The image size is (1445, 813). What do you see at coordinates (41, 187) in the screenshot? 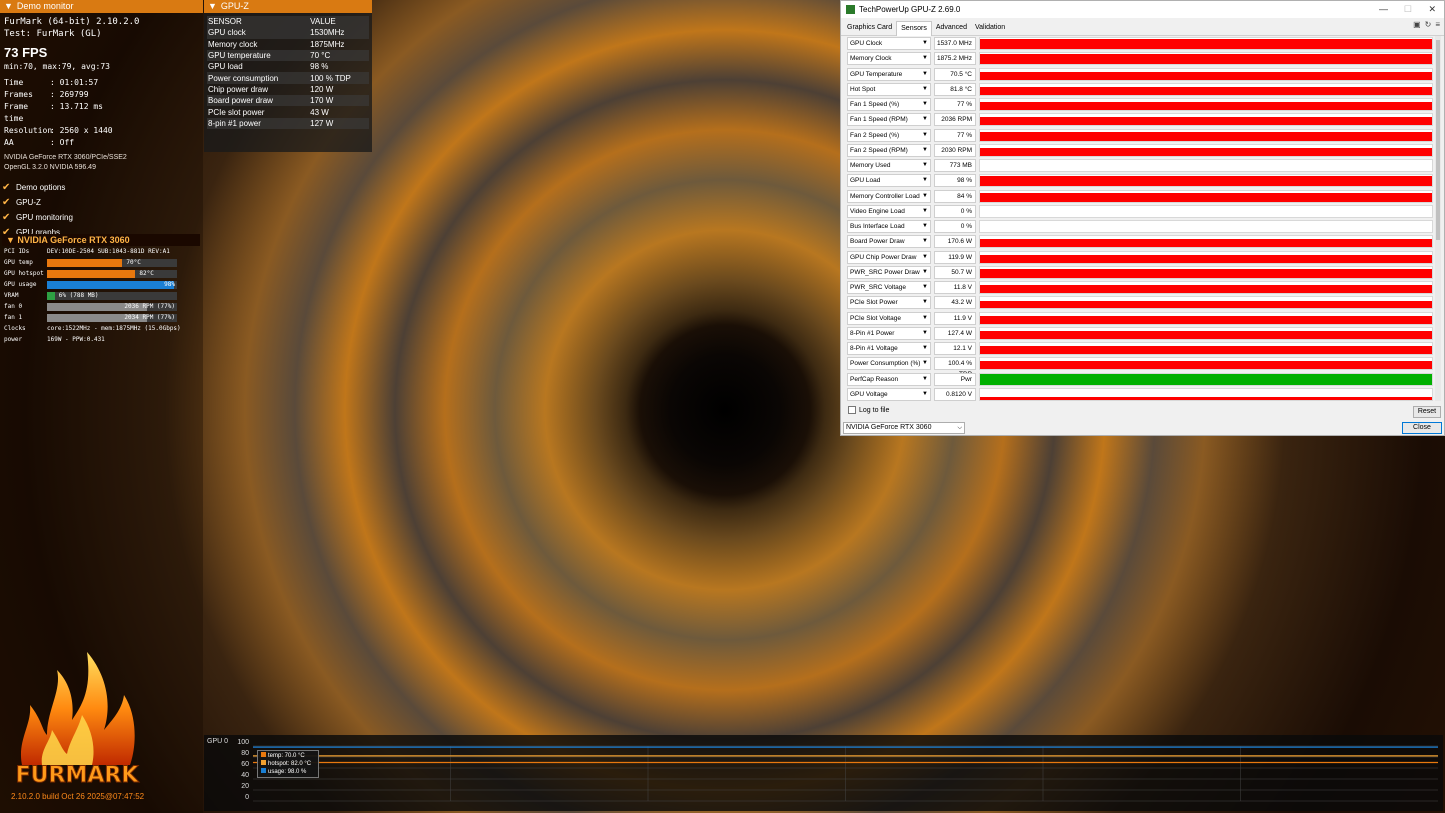
I see `option-label: Demo options` at bounding box center [41, 187].